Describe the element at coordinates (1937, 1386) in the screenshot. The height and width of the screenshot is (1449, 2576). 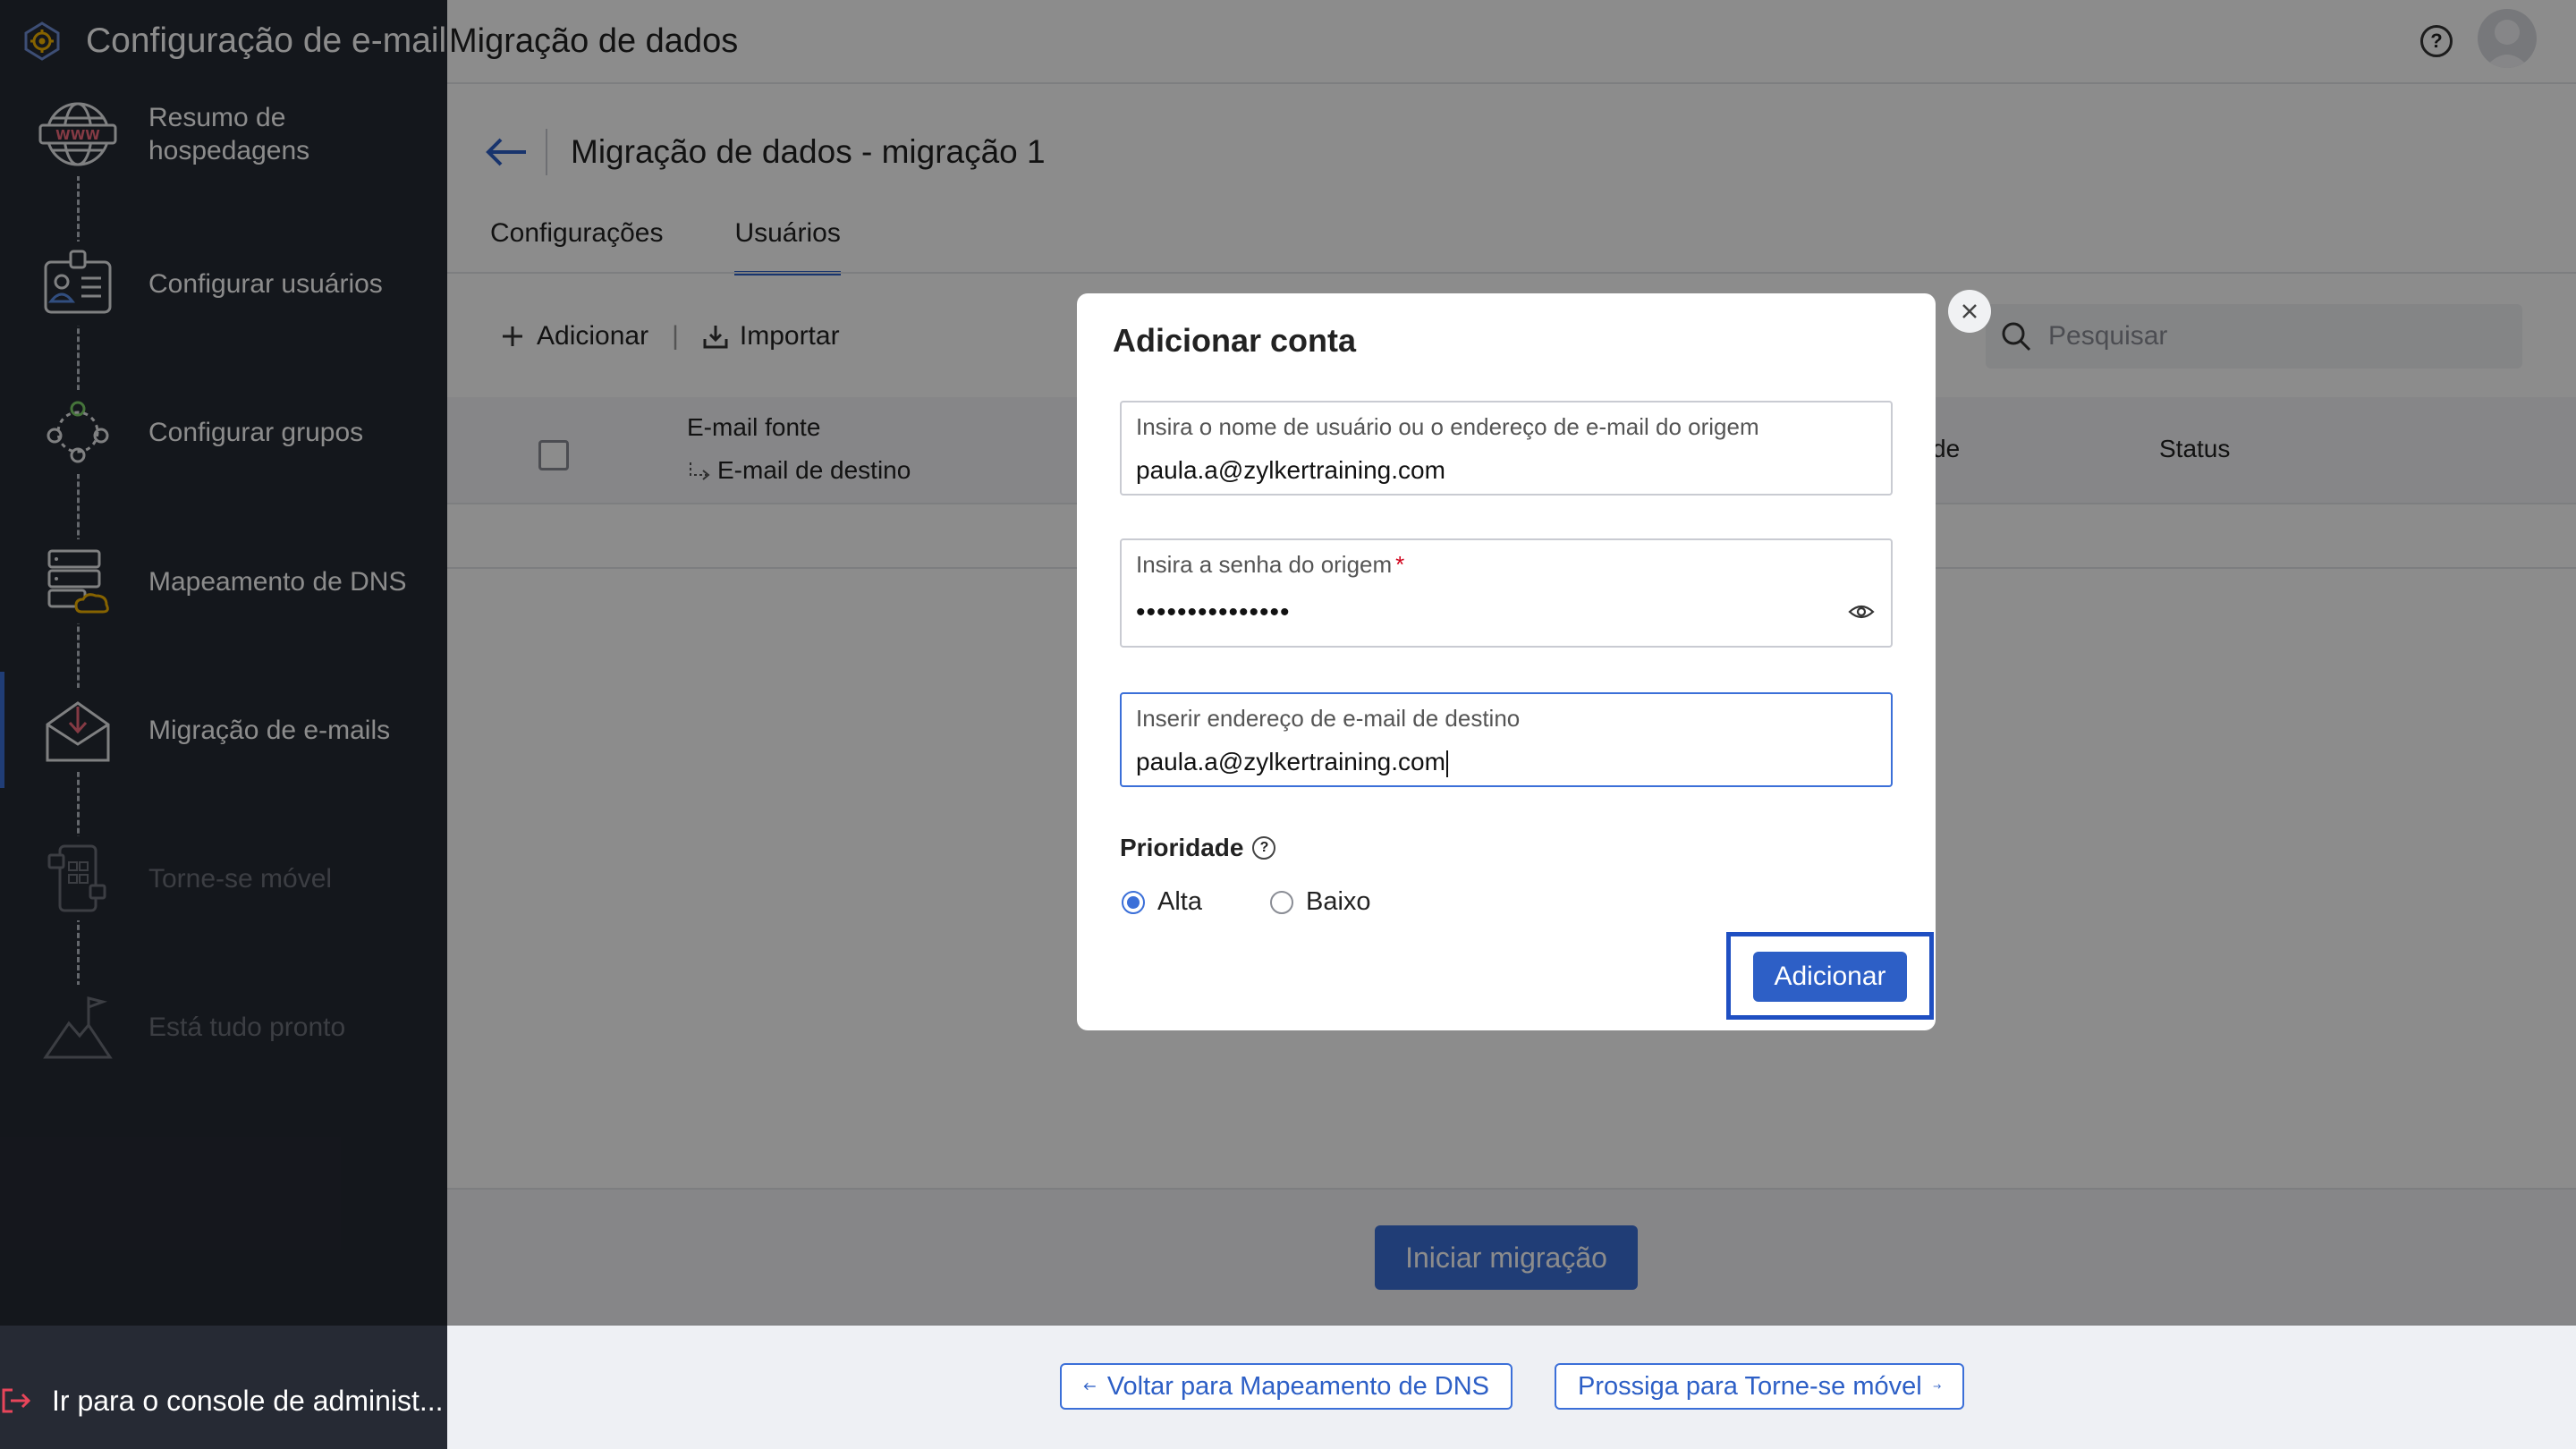
I see `arrow-right-icon` at that location.